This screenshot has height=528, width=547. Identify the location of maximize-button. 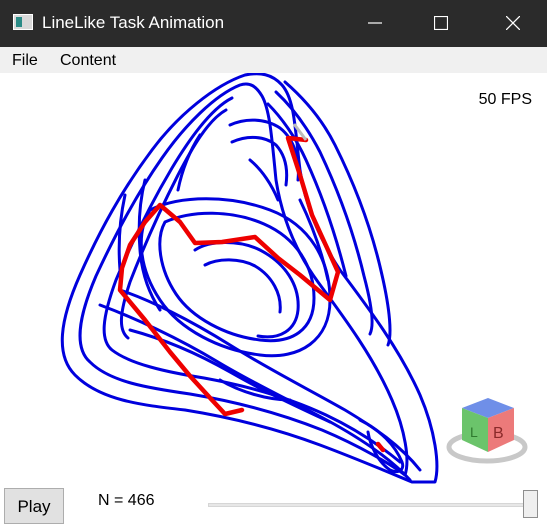
(441, 23).